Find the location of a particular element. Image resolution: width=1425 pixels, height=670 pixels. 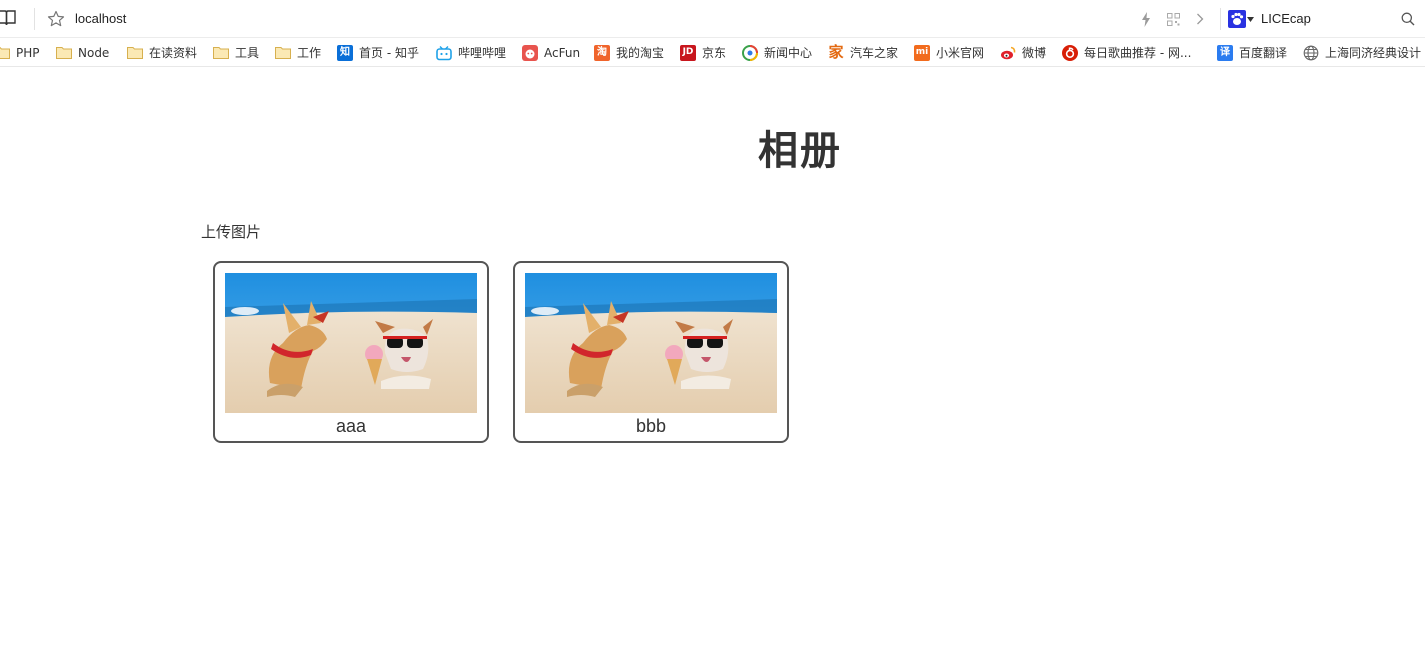

bookmark-jd: JD 京东 is located at coordinates (703, 52).